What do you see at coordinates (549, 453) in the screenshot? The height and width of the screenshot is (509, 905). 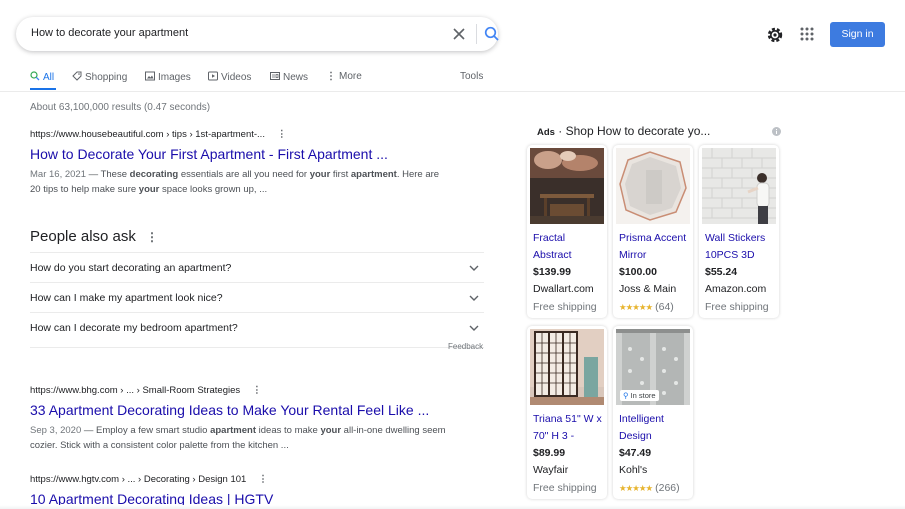 I see `product-price: $89.99` at bounding box center [549, 453].